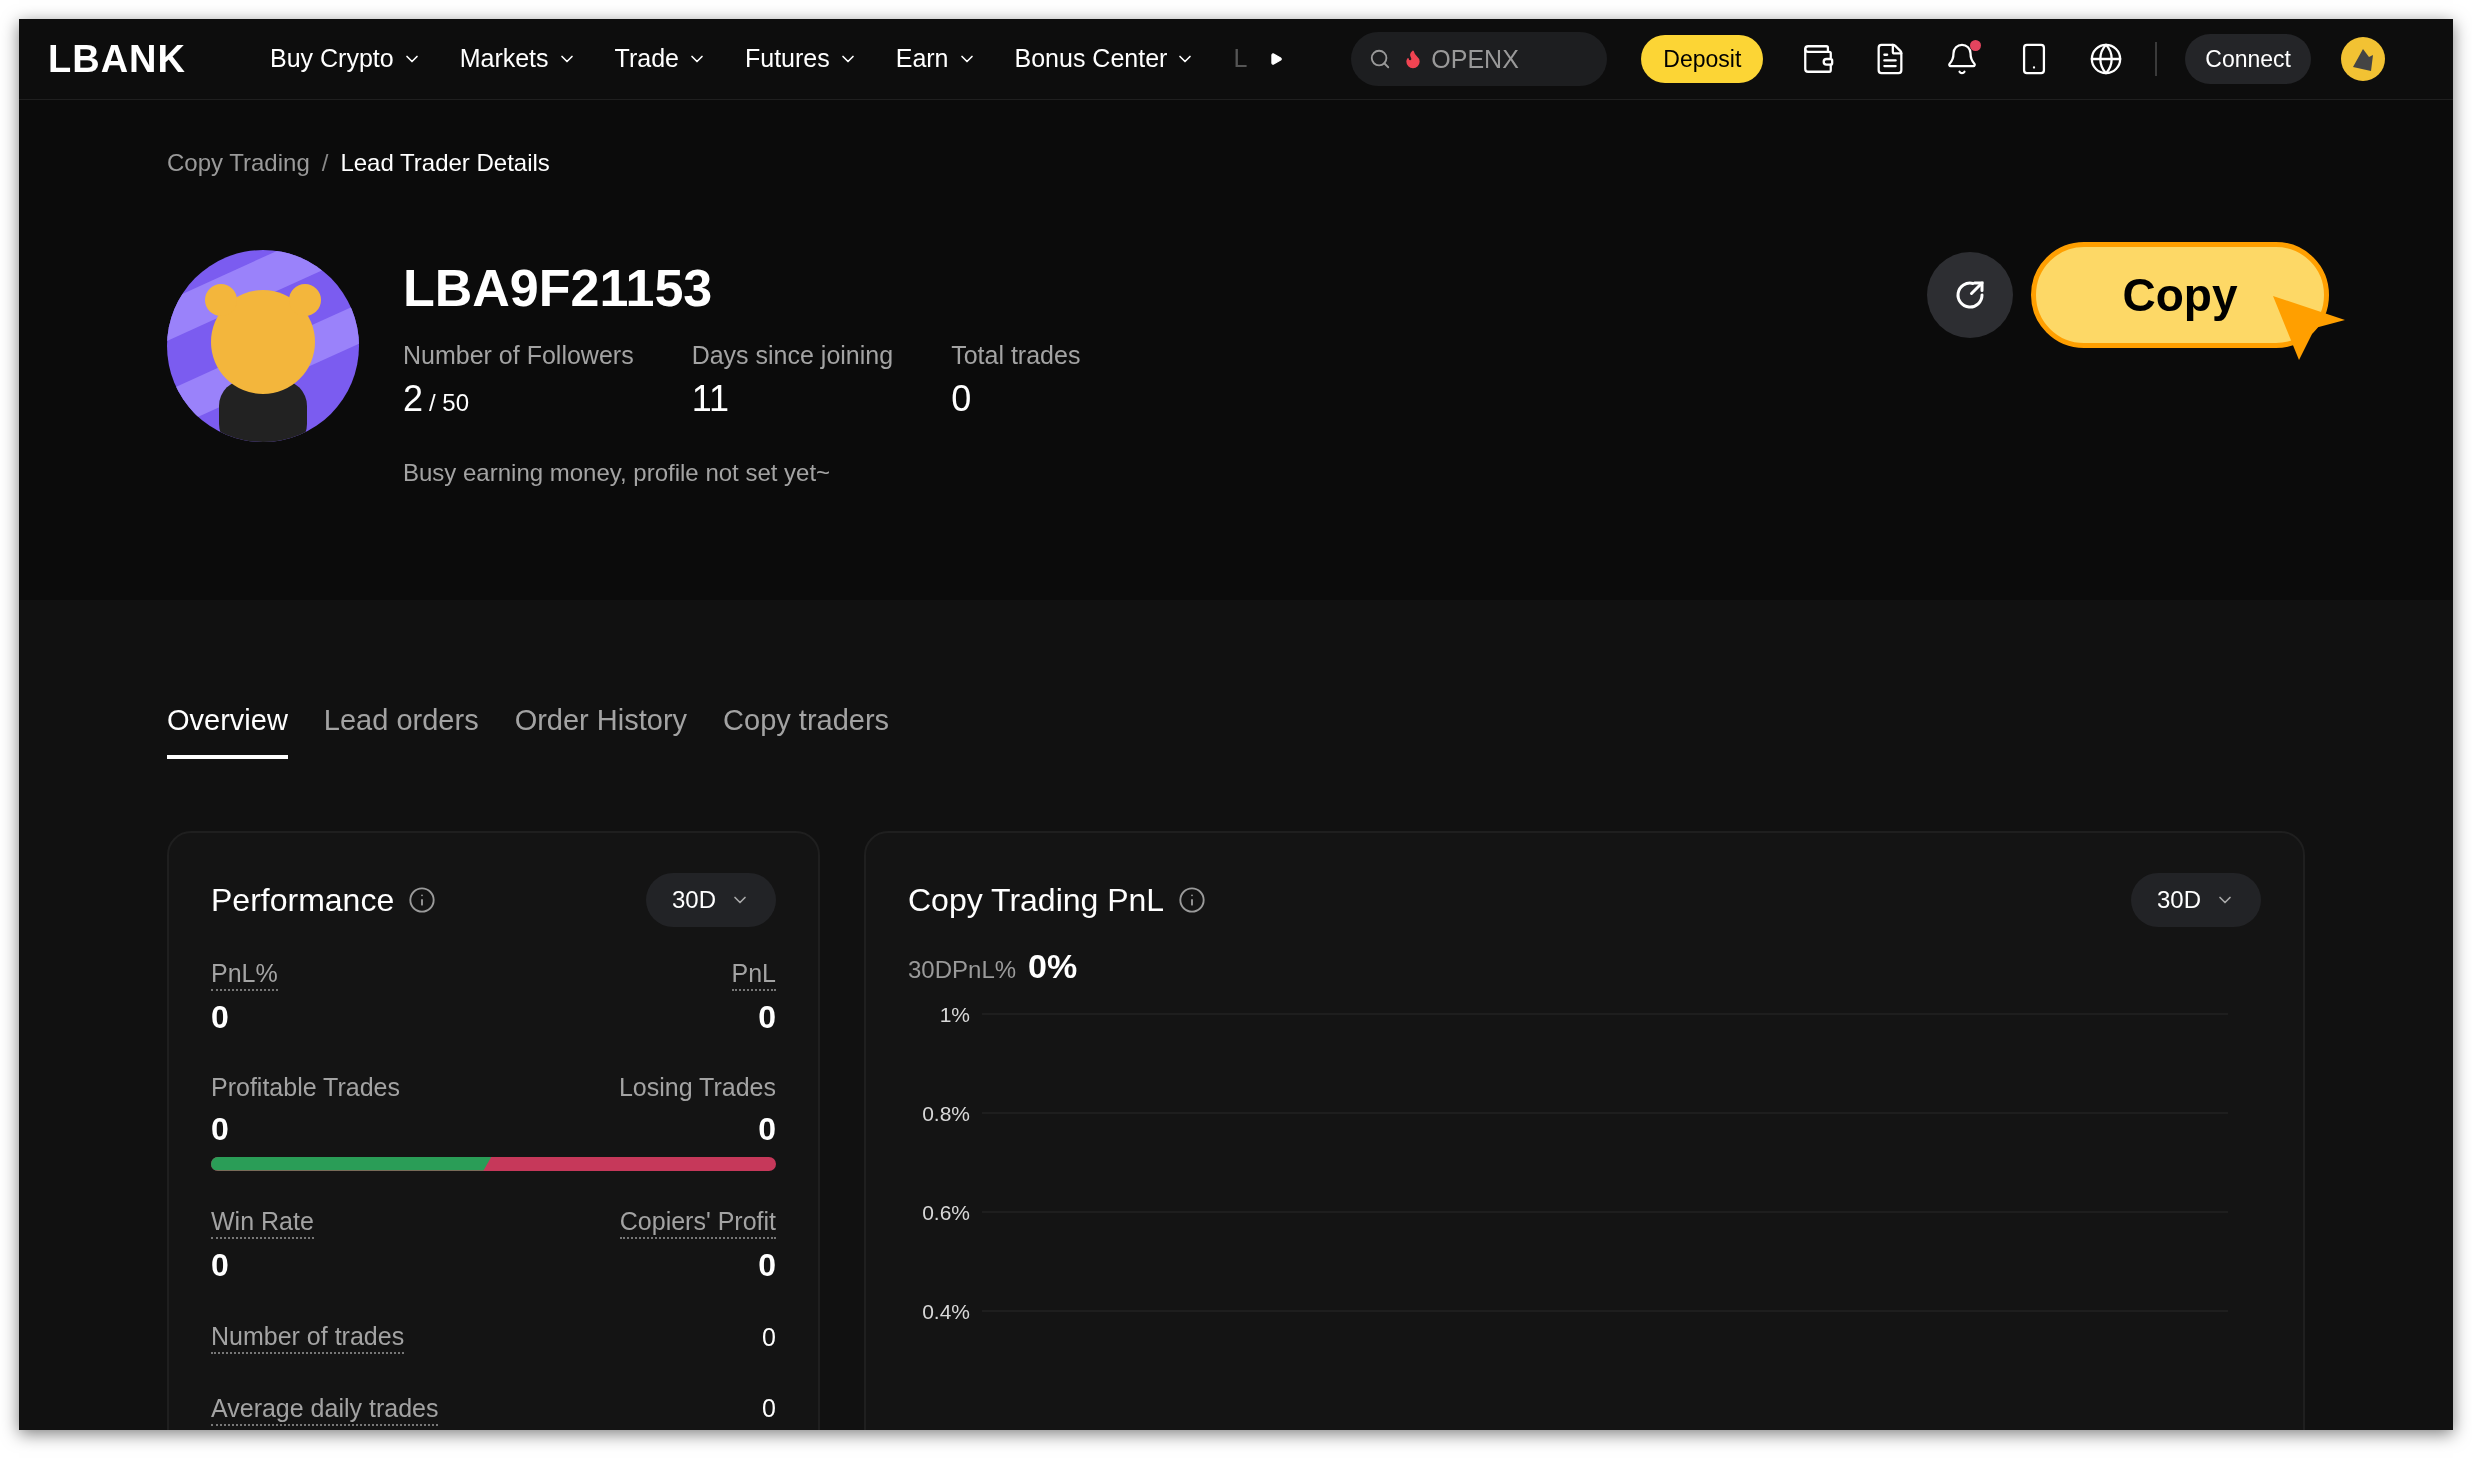  Describe the element at coordinates (308, 1337) in the screenshot. I see `metric-label: Number of trades` at that location.